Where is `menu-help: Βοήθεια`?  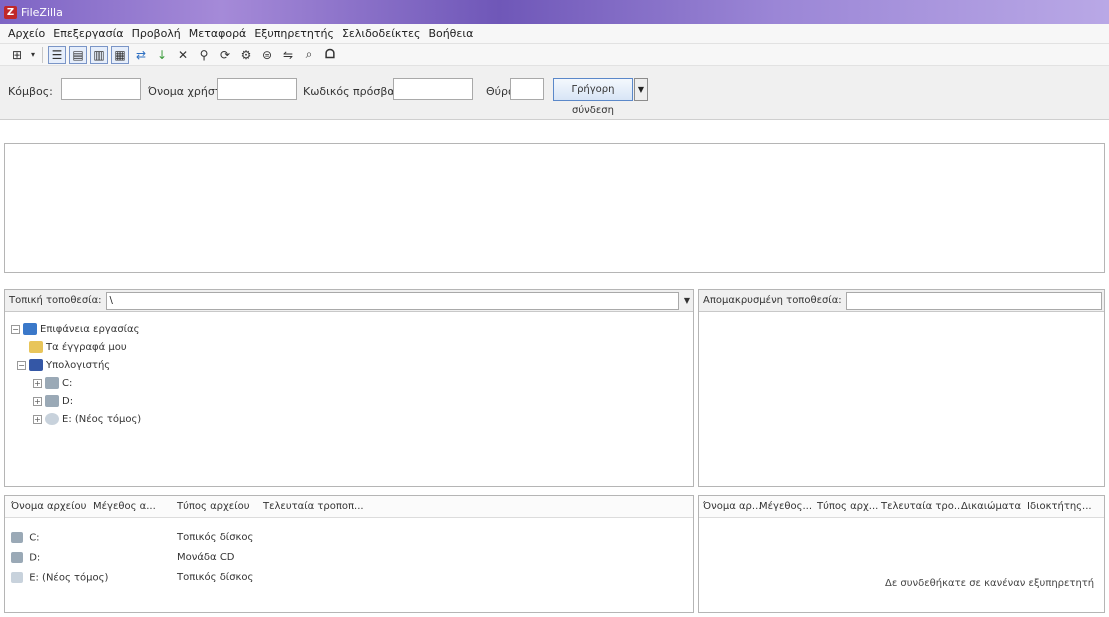 menu-help: Βοήθεια is located at coordinates (450, 33).